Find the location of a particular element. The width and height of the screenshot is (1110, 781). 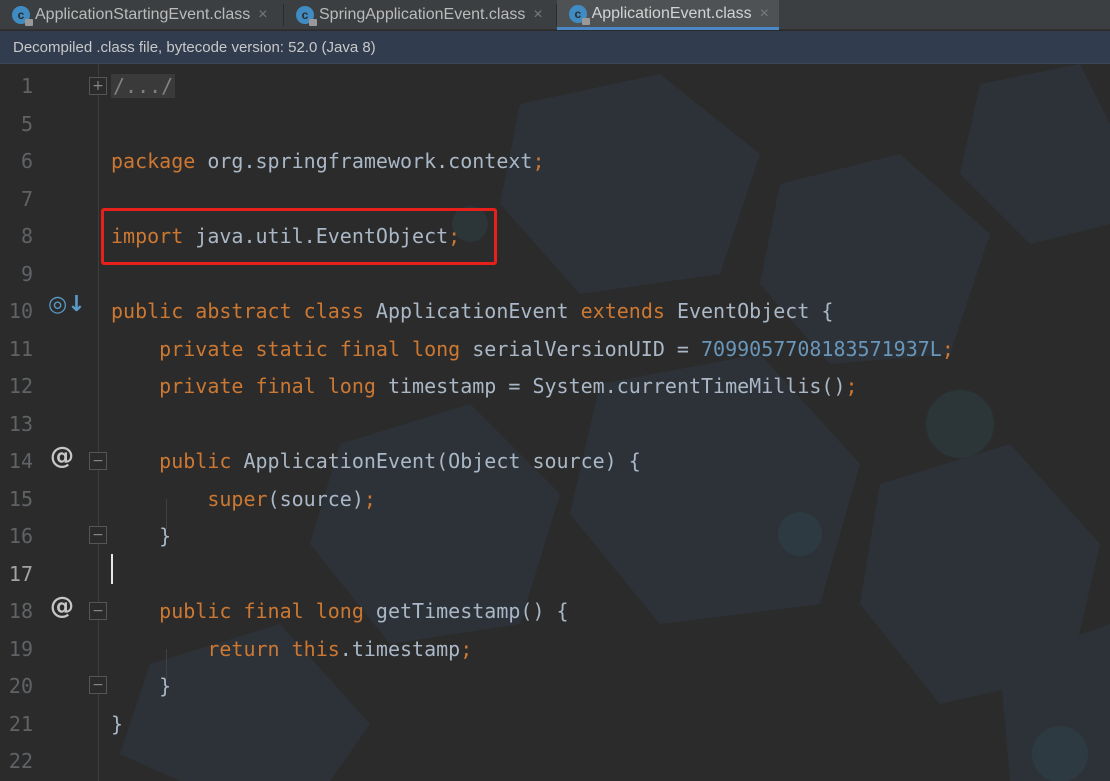

number-token: 7099057708183571937L is located at coordinates (821, 348).